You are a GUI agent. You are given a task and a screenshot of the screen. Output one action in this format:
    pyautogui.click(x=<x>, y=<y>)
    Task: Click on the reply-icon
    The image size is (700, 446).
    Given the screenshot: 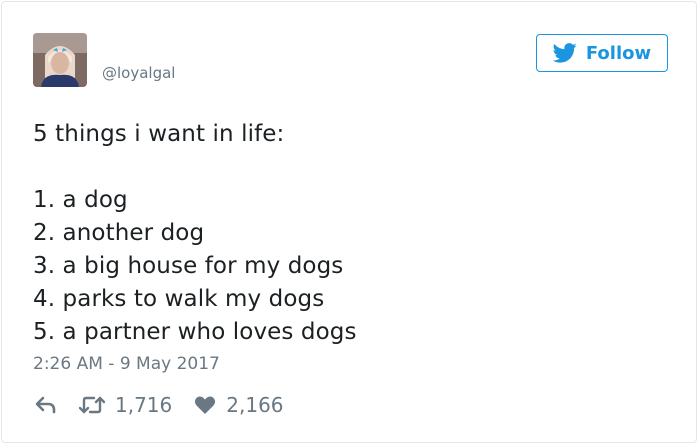 What is the action you would take?
    pyautogui.click(x=45, y=405)
    